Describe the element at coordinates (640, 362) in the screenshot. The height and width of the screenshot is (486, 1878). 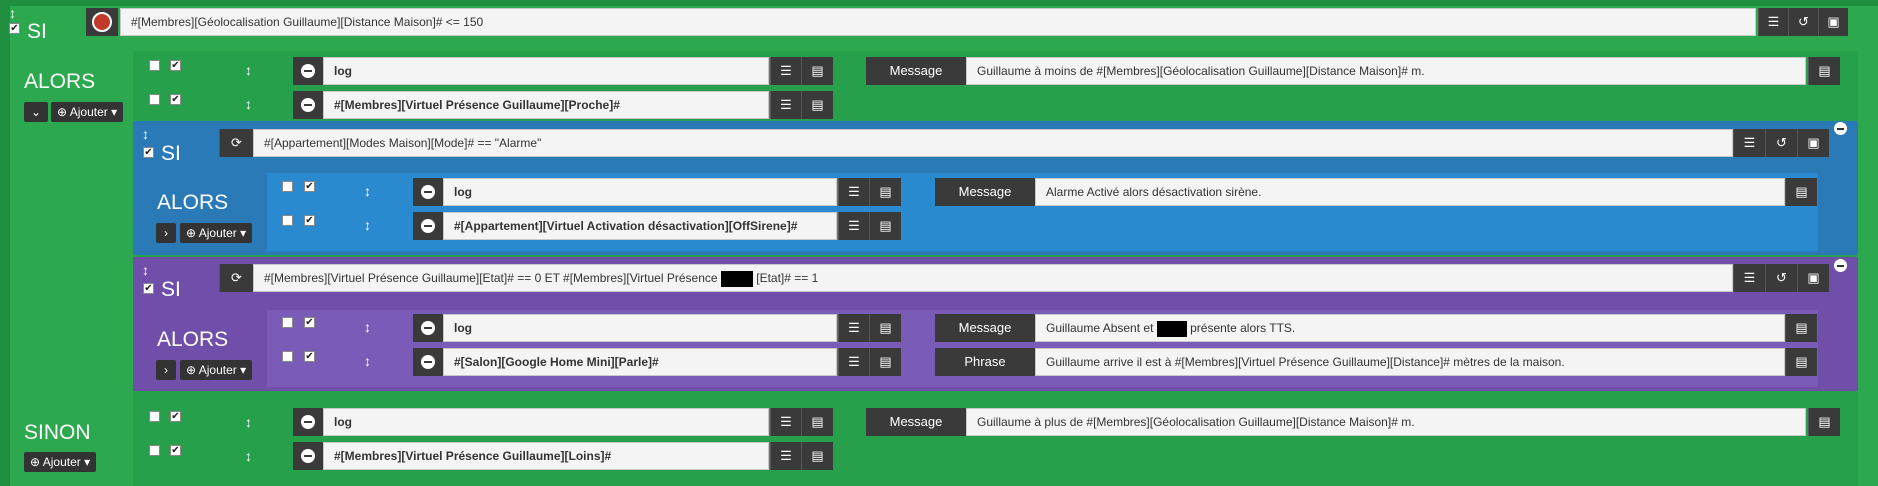
I see `action-cmd-input: #[Salon][Google Home Mini][Parle]#` at that location.